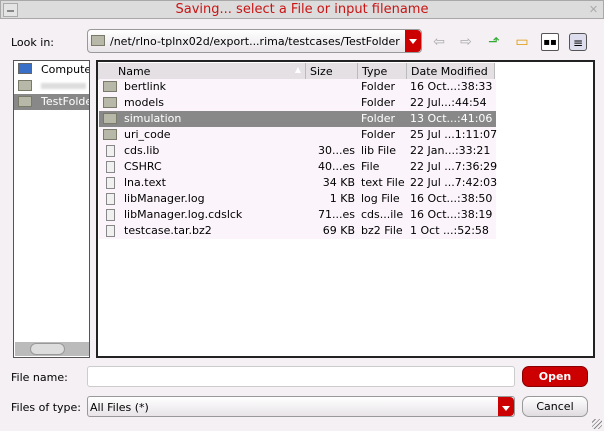 The height and width of the screenshot is (431, 604). I want to click on file-date: 22 Jan...:33:21, so click(450, 150).